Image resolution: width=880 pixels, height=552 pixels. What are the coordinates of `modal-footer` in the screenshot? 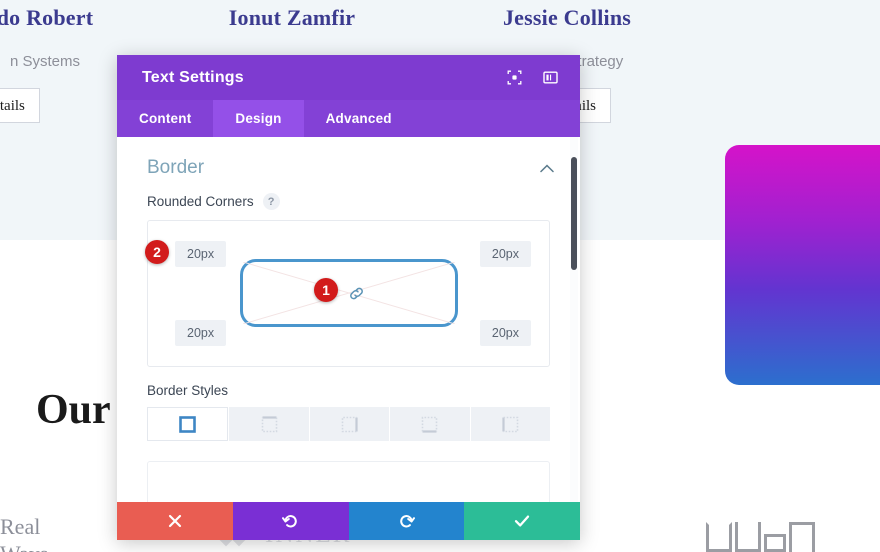 It's located at (348, 521).